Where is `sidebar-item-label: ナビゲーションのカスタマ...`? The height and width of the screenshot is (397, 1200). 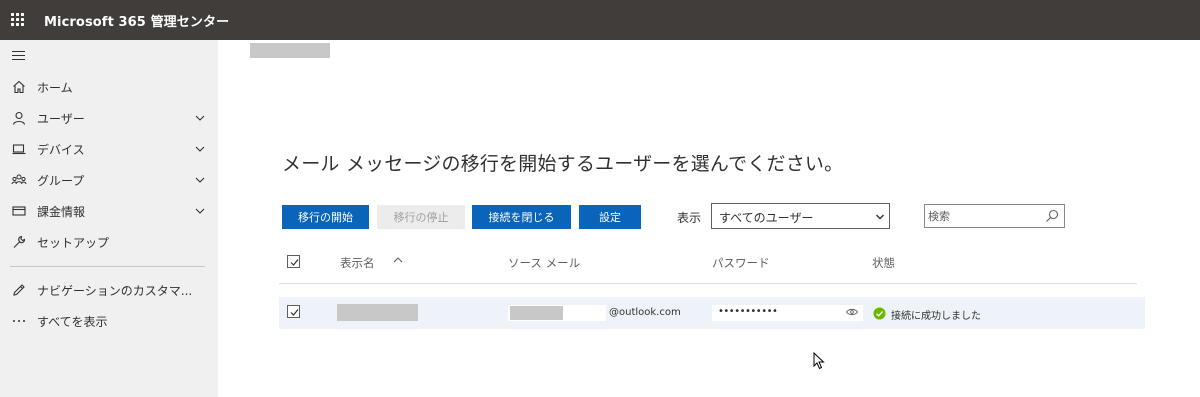 sidebar-item-label: ナビゲーションのカスタマ... is located at coordinates (115, 291).